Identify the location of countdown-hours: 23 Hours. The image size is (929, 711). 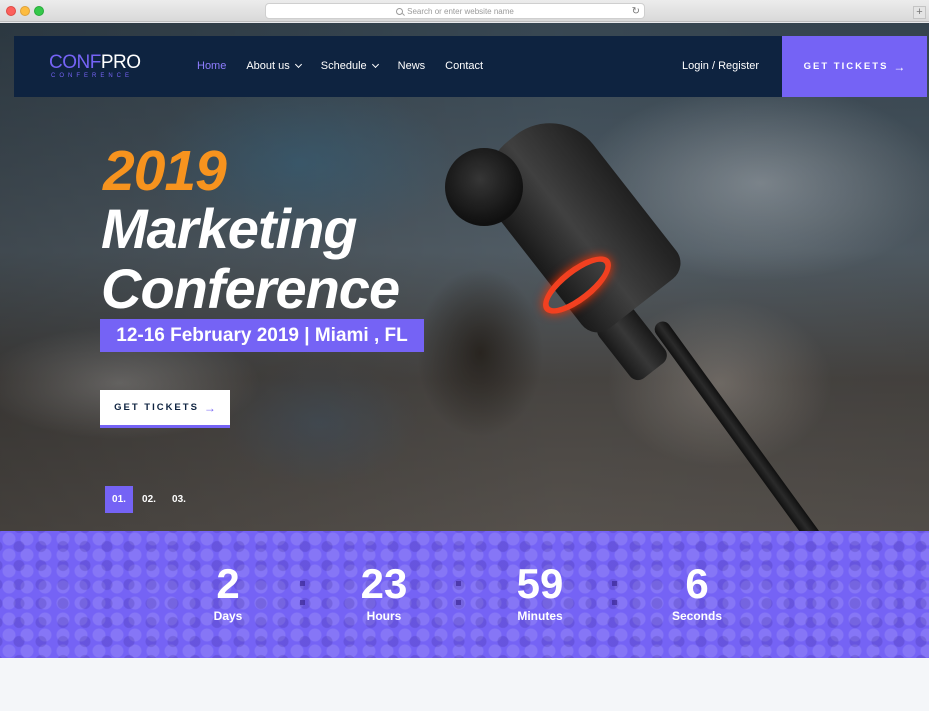
(384, 592).